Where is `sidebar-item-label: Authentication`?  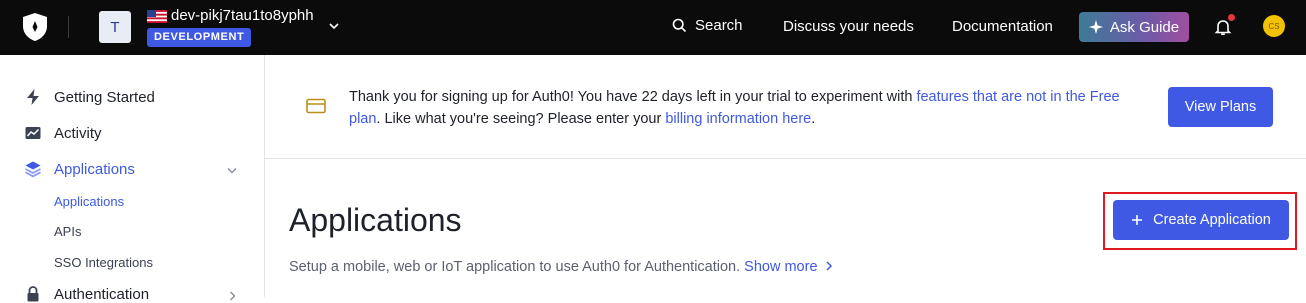
sidebar-item-label: Authentication is located at coordinates (102, 294).